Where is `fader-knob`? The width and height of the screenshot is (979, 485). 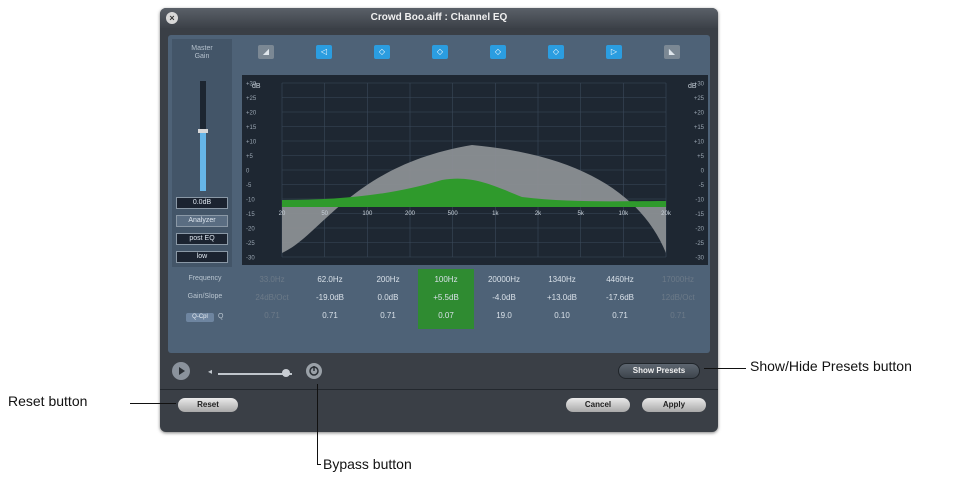 fader-knob is located at coordinates (203, 131).